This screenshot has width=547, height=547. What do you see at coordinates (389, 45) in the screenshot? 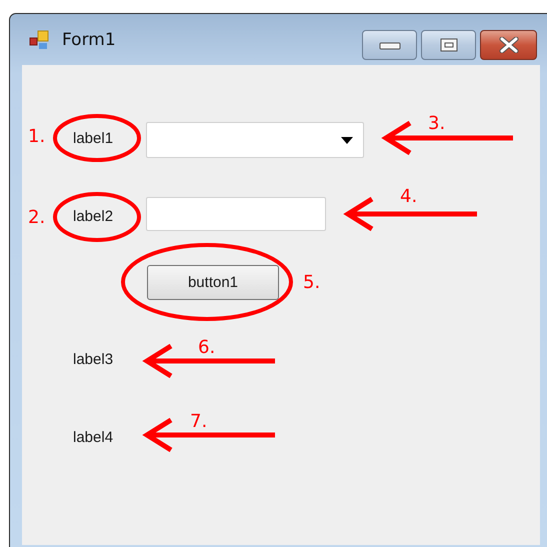
I see `minimize-button` at bounding box center [389, 45].